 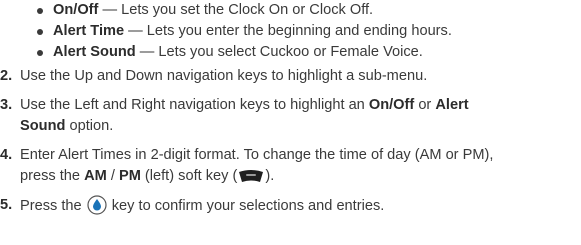 I want to click on ok-key-icon, so click(x=97, y=205).